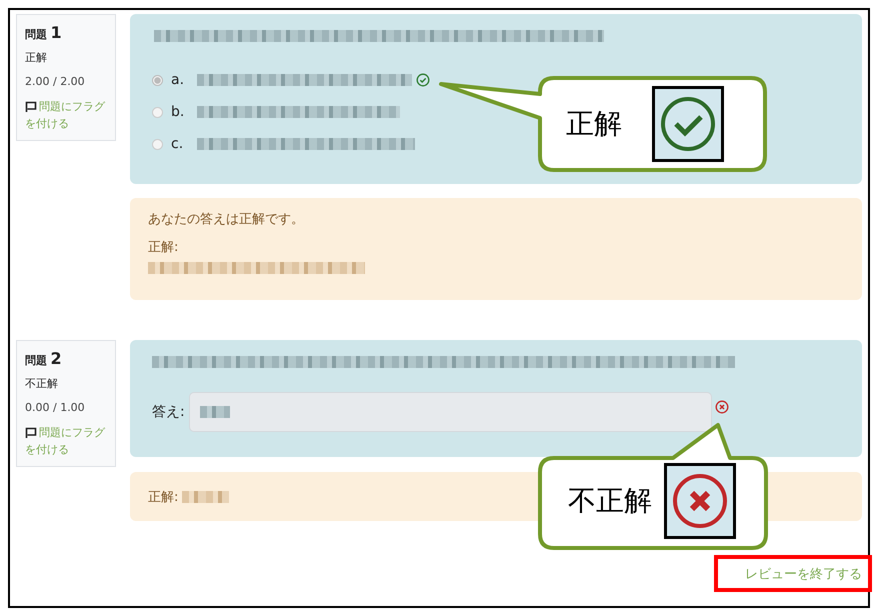 The height and width of the screenshot is (616, 875). Describe the element at coordinates (55, 81) in the screenshot. I see `question-score: 2.00 / 2.00` at that location.